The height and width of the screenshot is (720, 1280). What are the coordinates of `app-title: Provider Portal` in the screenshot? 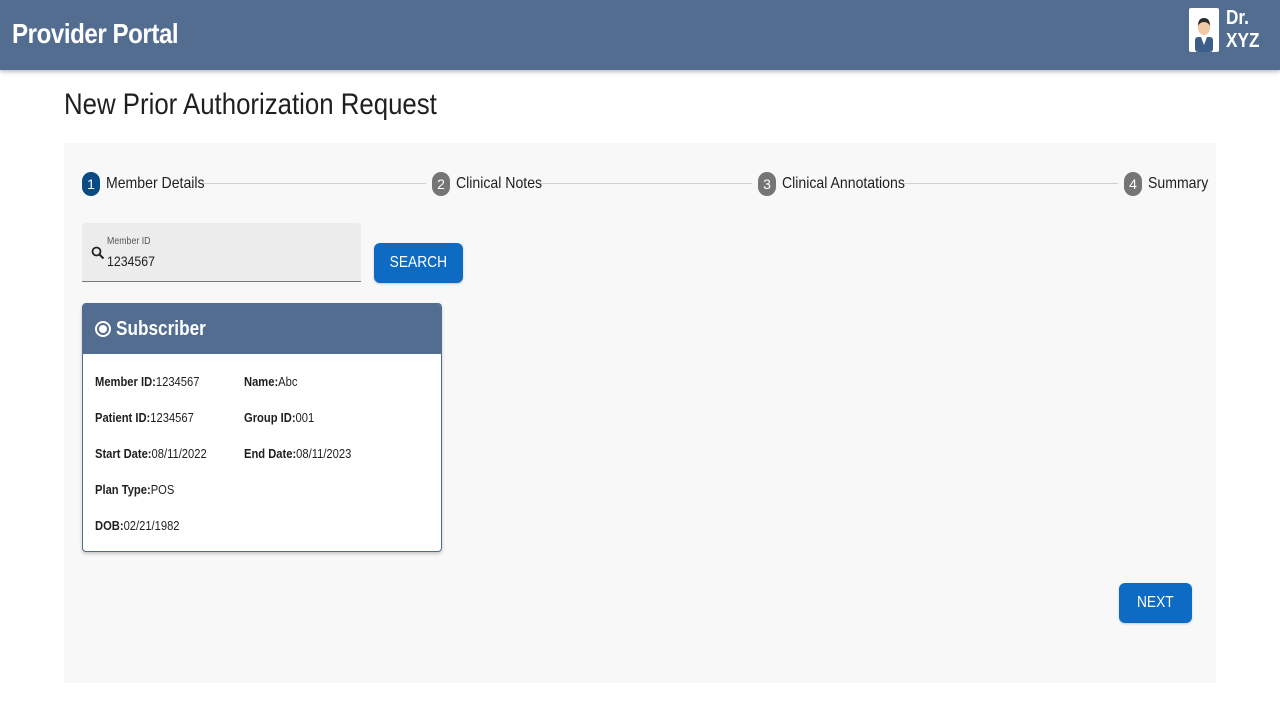 It's located at (95, 33).